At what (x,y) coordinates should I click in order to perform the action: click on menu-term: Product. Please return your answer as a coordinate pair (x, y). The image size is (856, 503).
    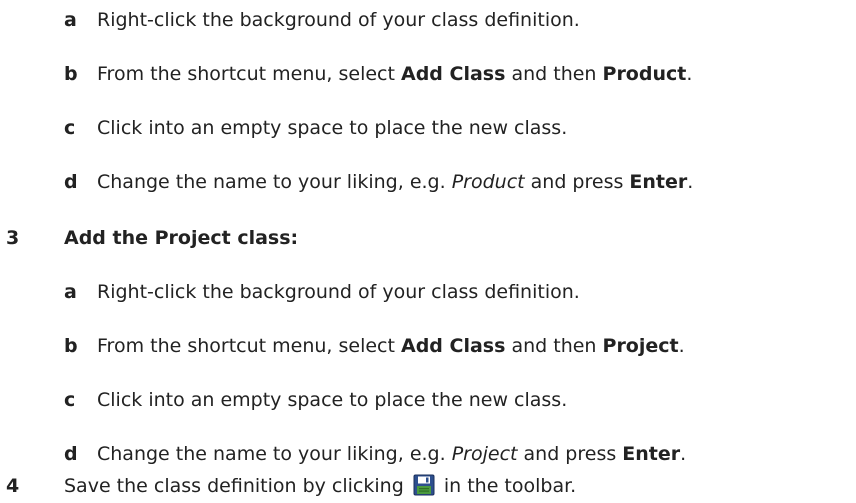
    Looking at the image, I should click on (644, 74).